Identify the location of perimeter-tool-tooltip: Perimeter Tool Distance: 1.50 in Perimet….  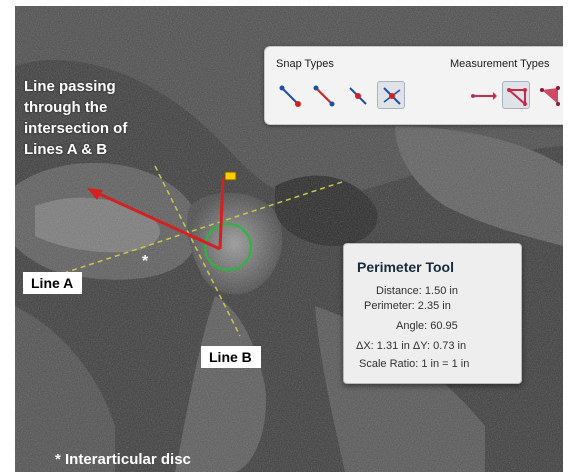
(432, 313).